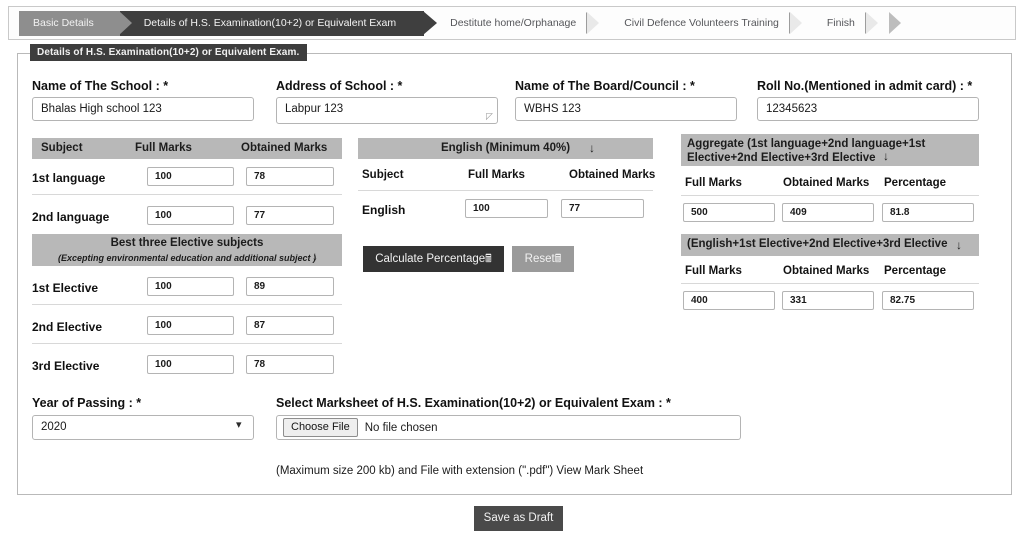 The height and width of the screenshot is (541, 1024). Describe the element at coordinates (868, 109) in the screenshot. I see `roll-no-input: 12345623` at that location.